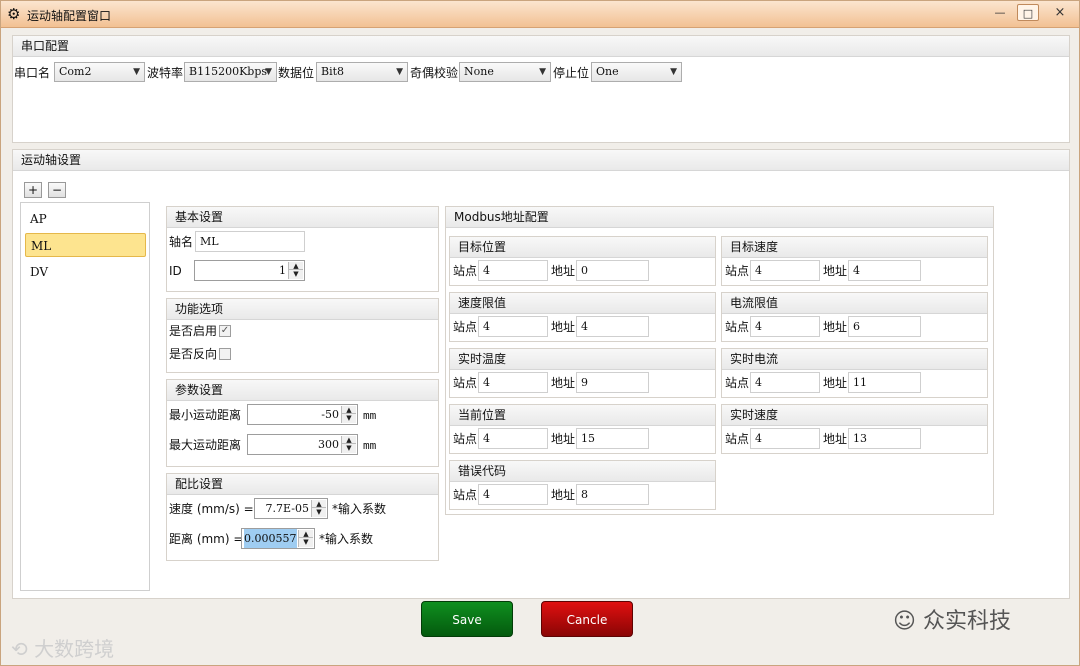 This screenshot has height=666, width=1080. Describe the element at coordinates (250, 241) in the screenshot. I see `axis-name-input: ML` at that location.